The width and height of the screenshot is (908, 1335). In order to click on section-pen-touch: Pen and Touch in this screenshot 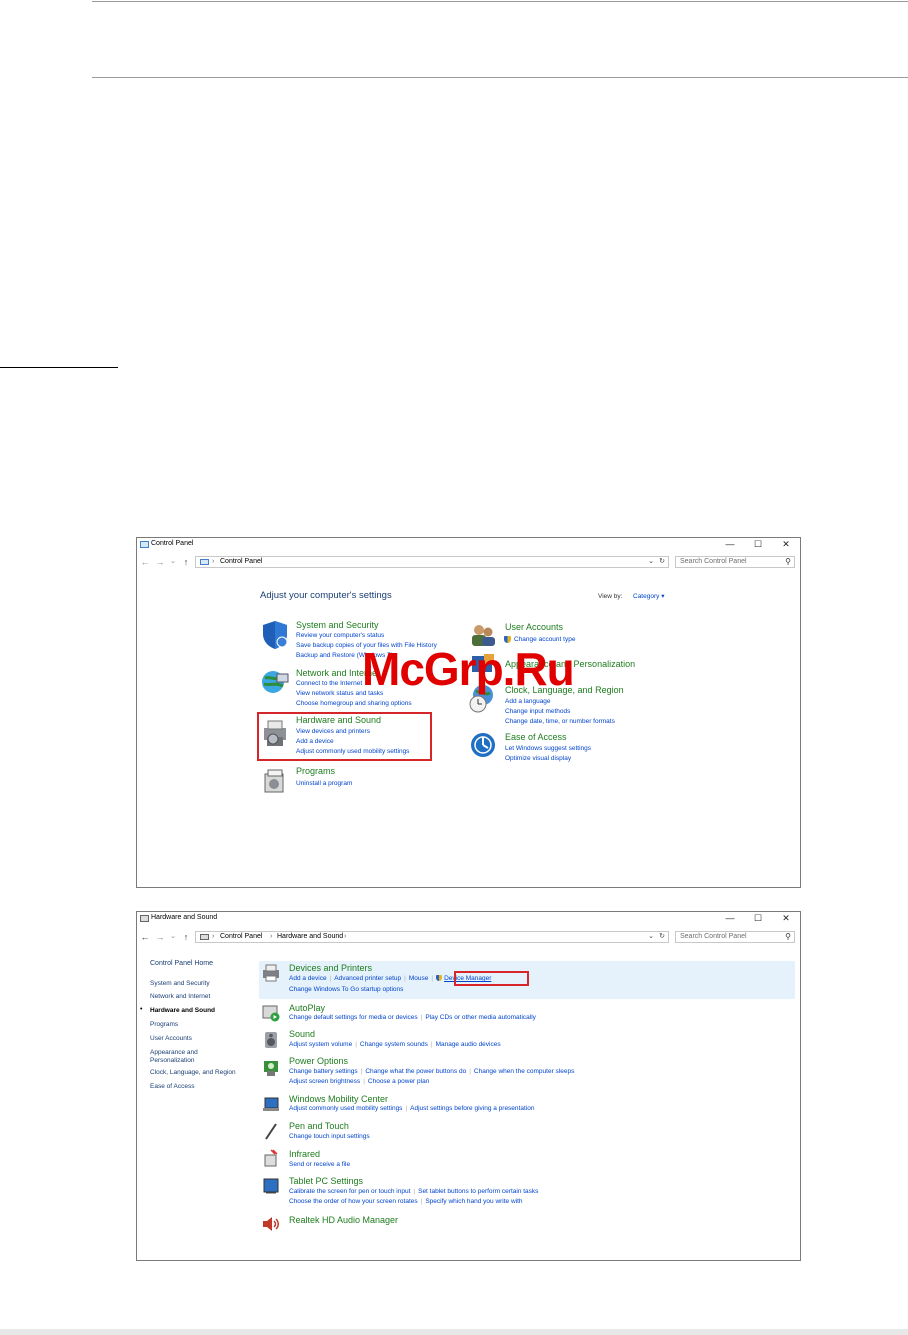, I will do `click(319, 1126)`.